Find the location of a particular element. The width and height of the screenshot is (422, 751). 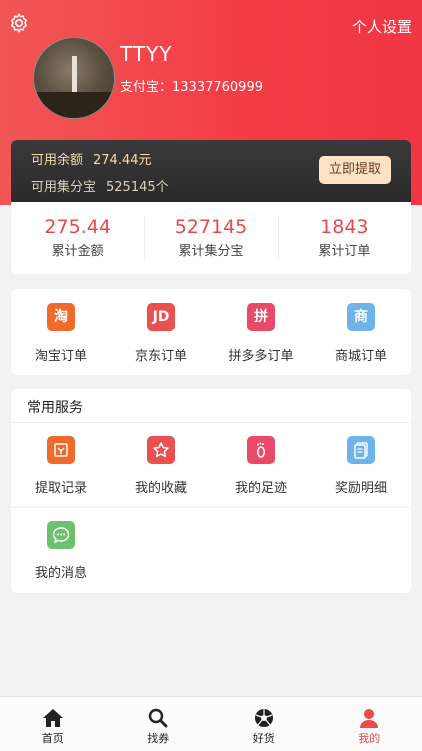

stat-total-points: 527145 累计集分宝 is located at coordinates (210, 238).